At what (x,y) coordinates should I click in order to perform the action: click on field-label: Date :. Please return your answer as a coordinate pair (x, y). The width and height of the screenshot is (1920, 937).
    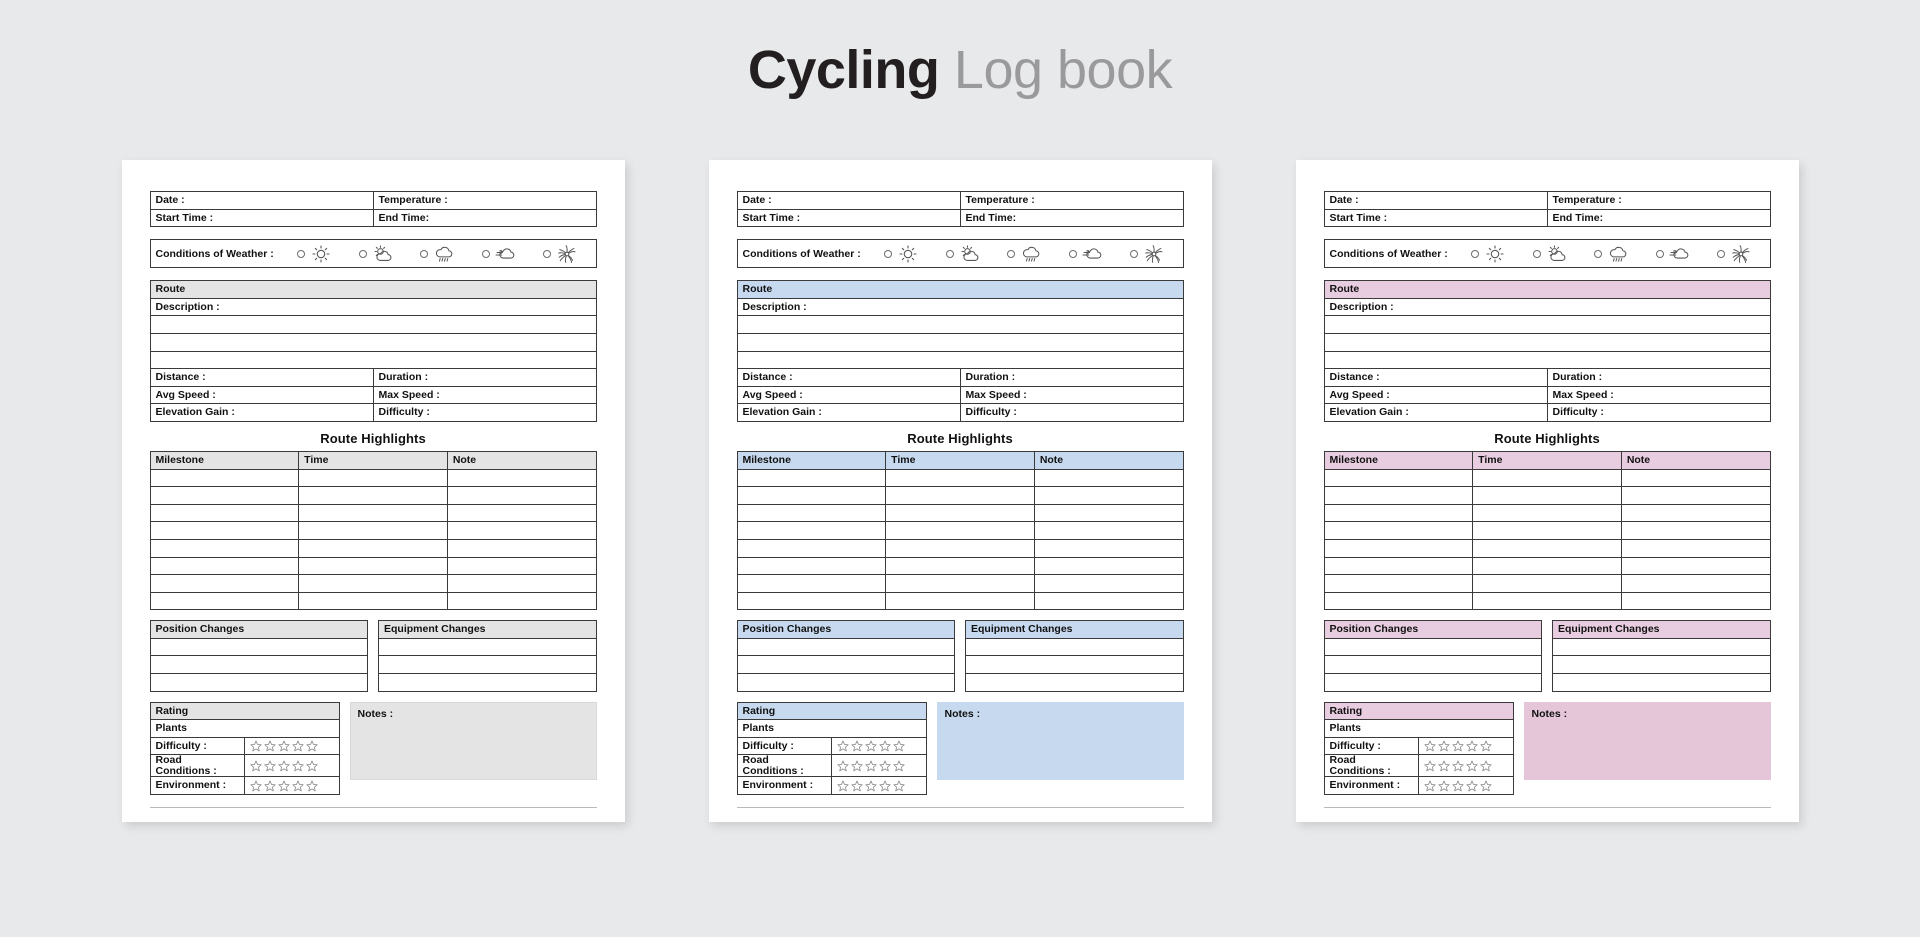
    Looking at the image, I should click on (848, 200).